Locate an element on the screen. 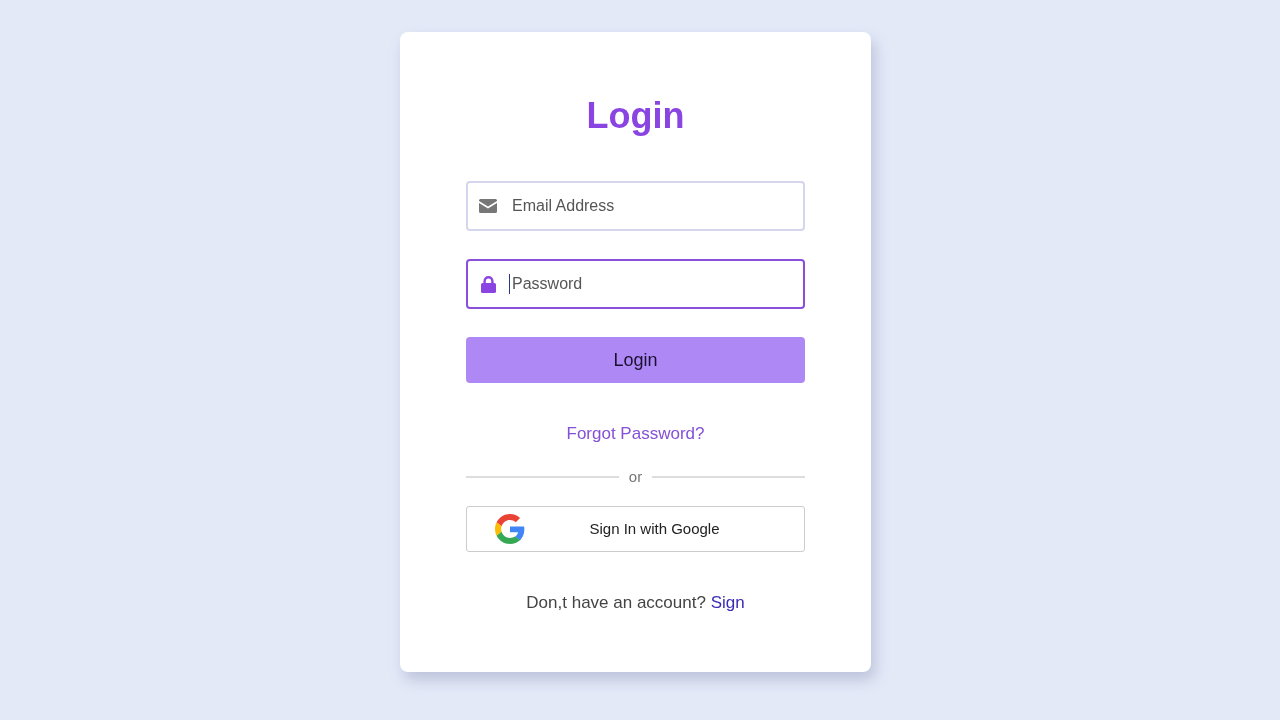 This screenshot has height=720, width=1280. google-sign-in-button: Sign In with Google is located at coordinates (635, 529).